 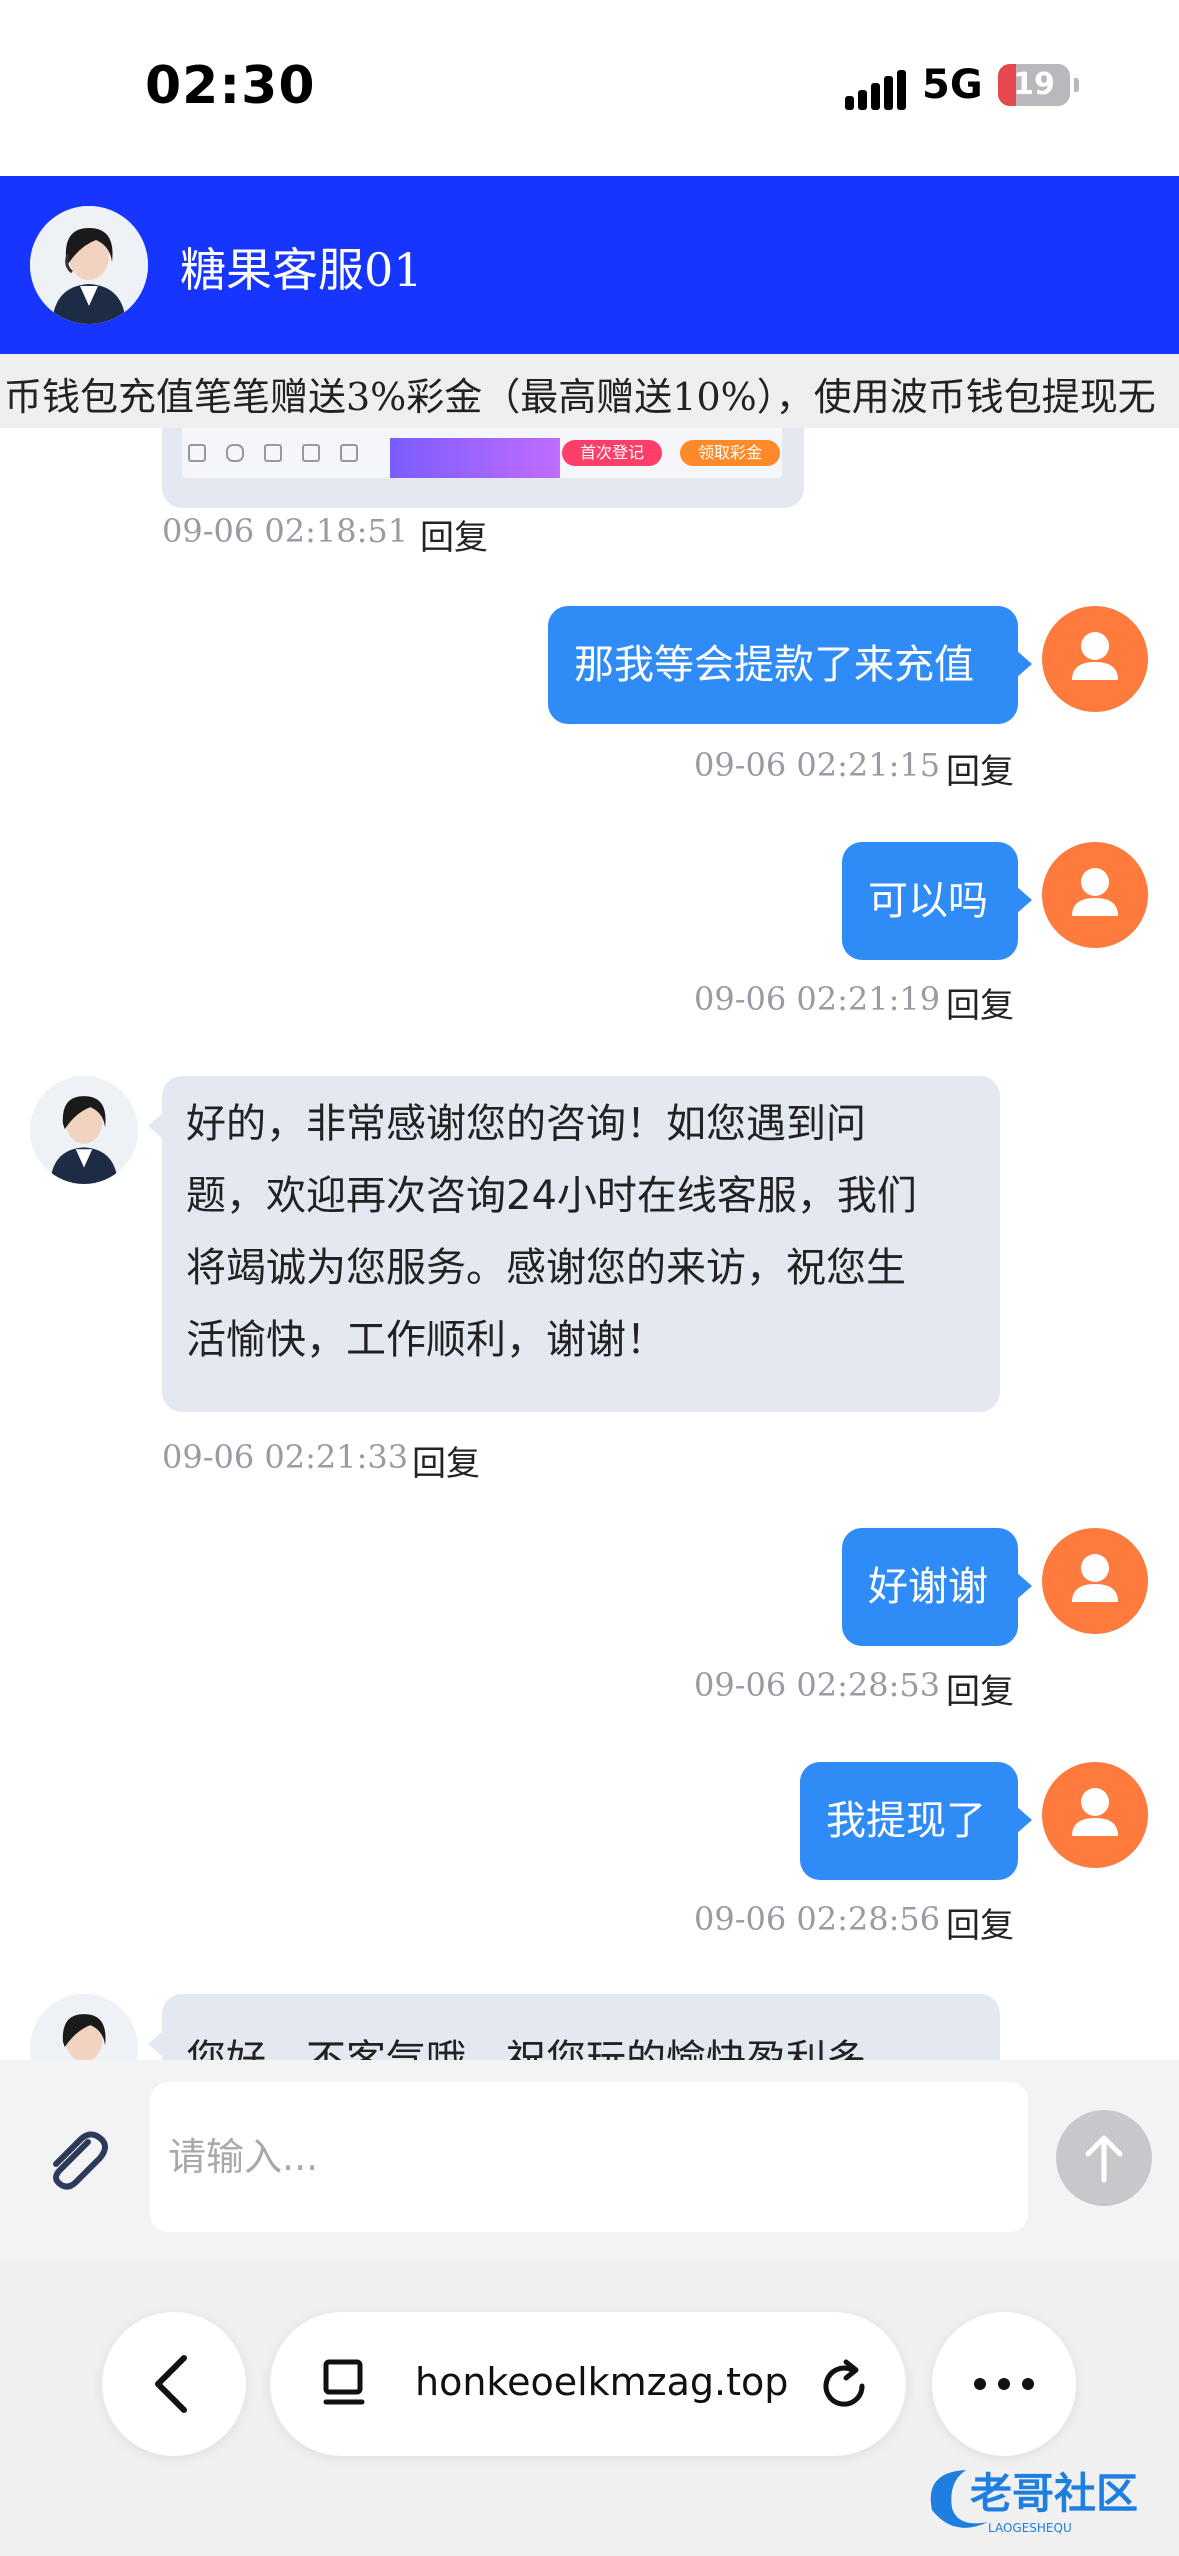 What do you see at coordinates (844, 2383) in the screenshot?
I see `reload-icon` at bounding box center [844, 2383].